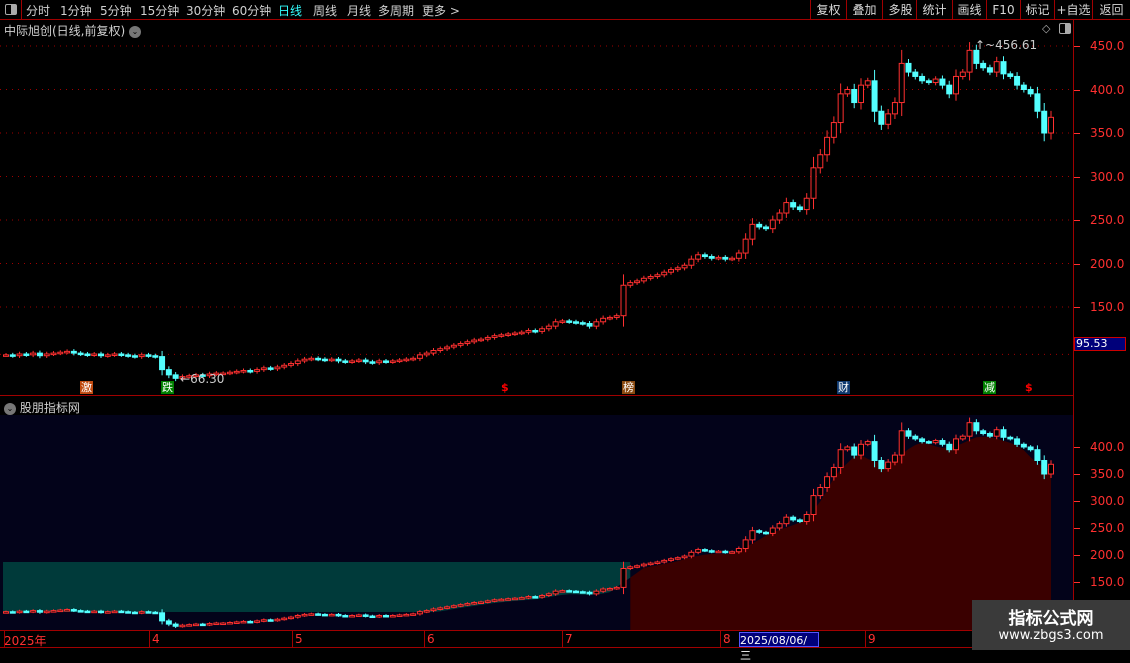 The width and height of the screenshot is (1130, 663). Describe the element at coordinates (159, 10) in the screenshot. I see `period-tab: 15分钟` at that location.